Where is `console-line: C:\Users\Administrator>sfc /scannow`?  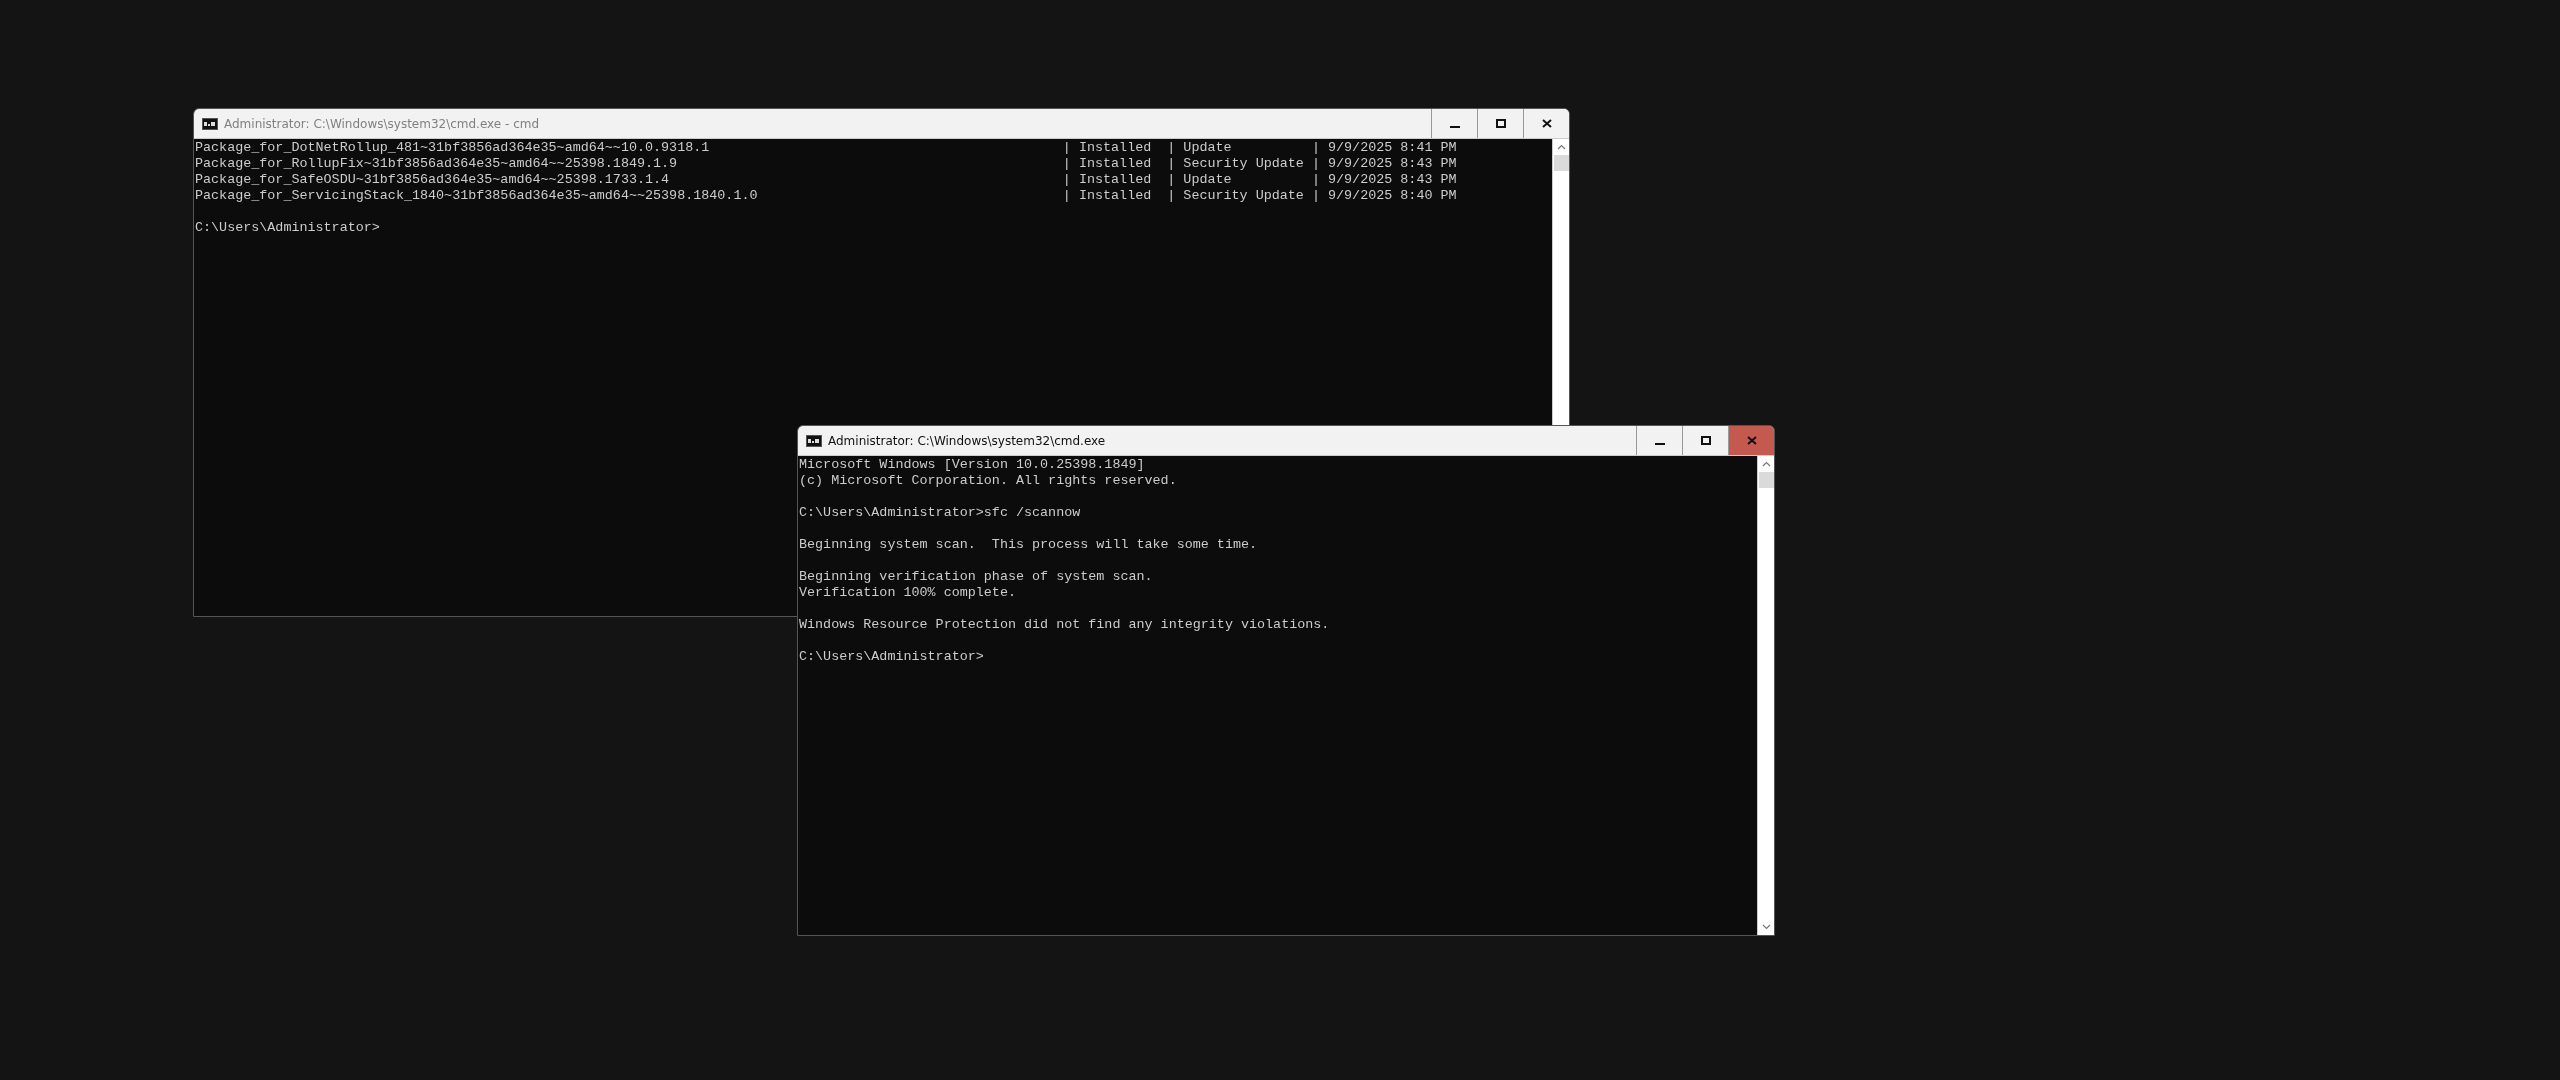
console-line: C:\Users\Administrator>sfc /scannow is located at coordinates (940, 513).